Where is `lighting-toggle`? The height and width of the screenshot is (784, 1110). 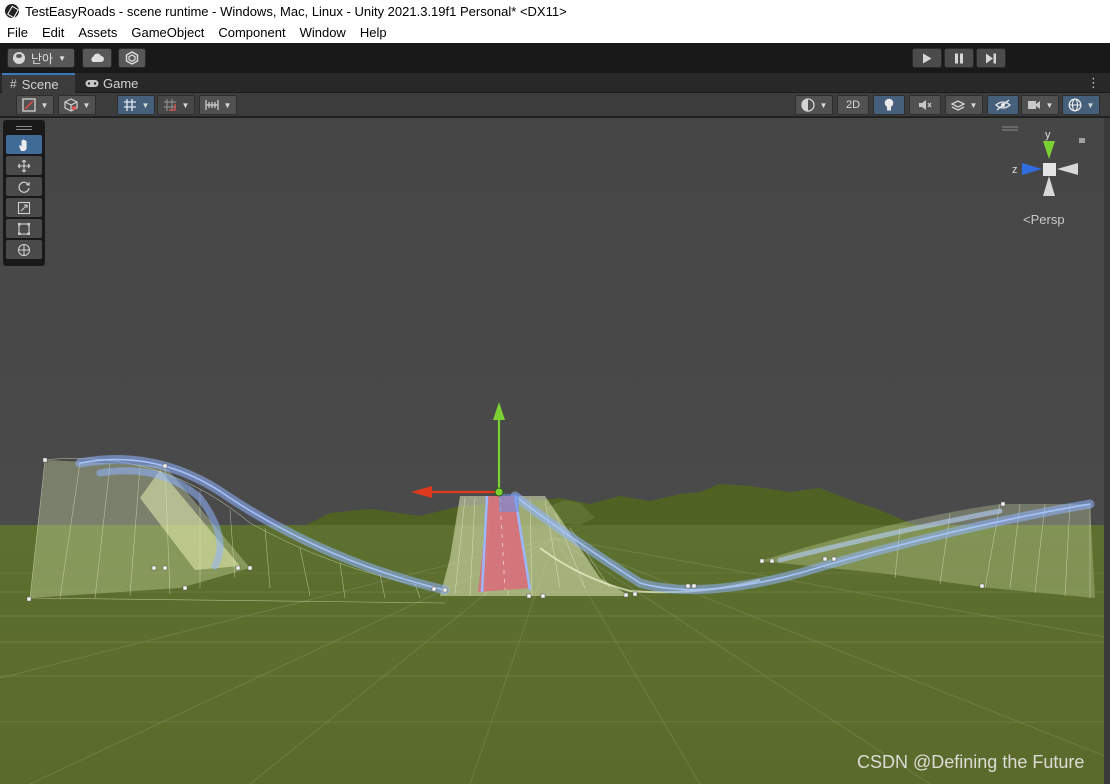
lighting-toggle is located at coordinates (889, 105).